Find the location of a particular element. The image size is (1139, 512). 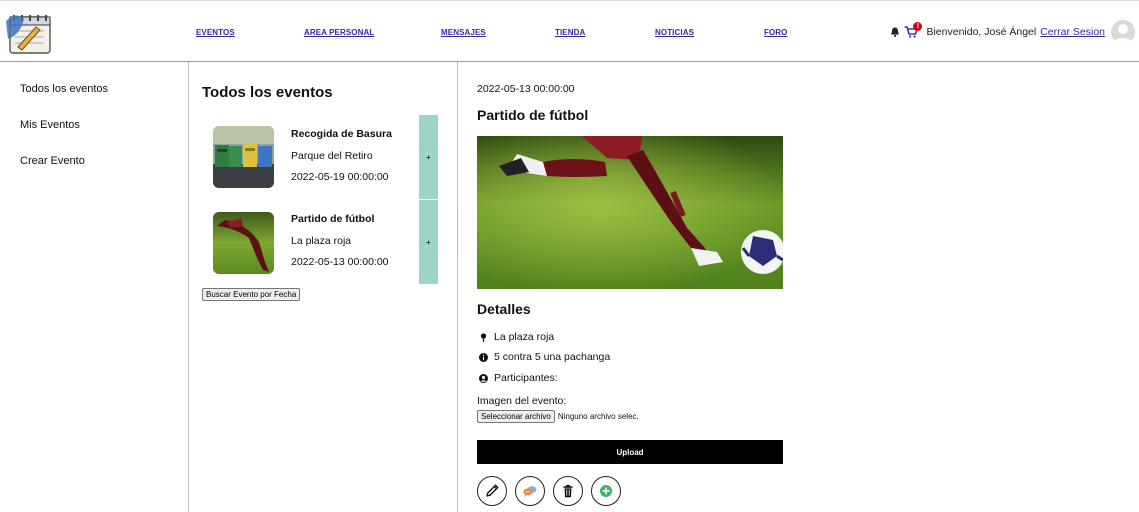

image-upload-label: Imagen del evento: is located at coordinates (522, 401).